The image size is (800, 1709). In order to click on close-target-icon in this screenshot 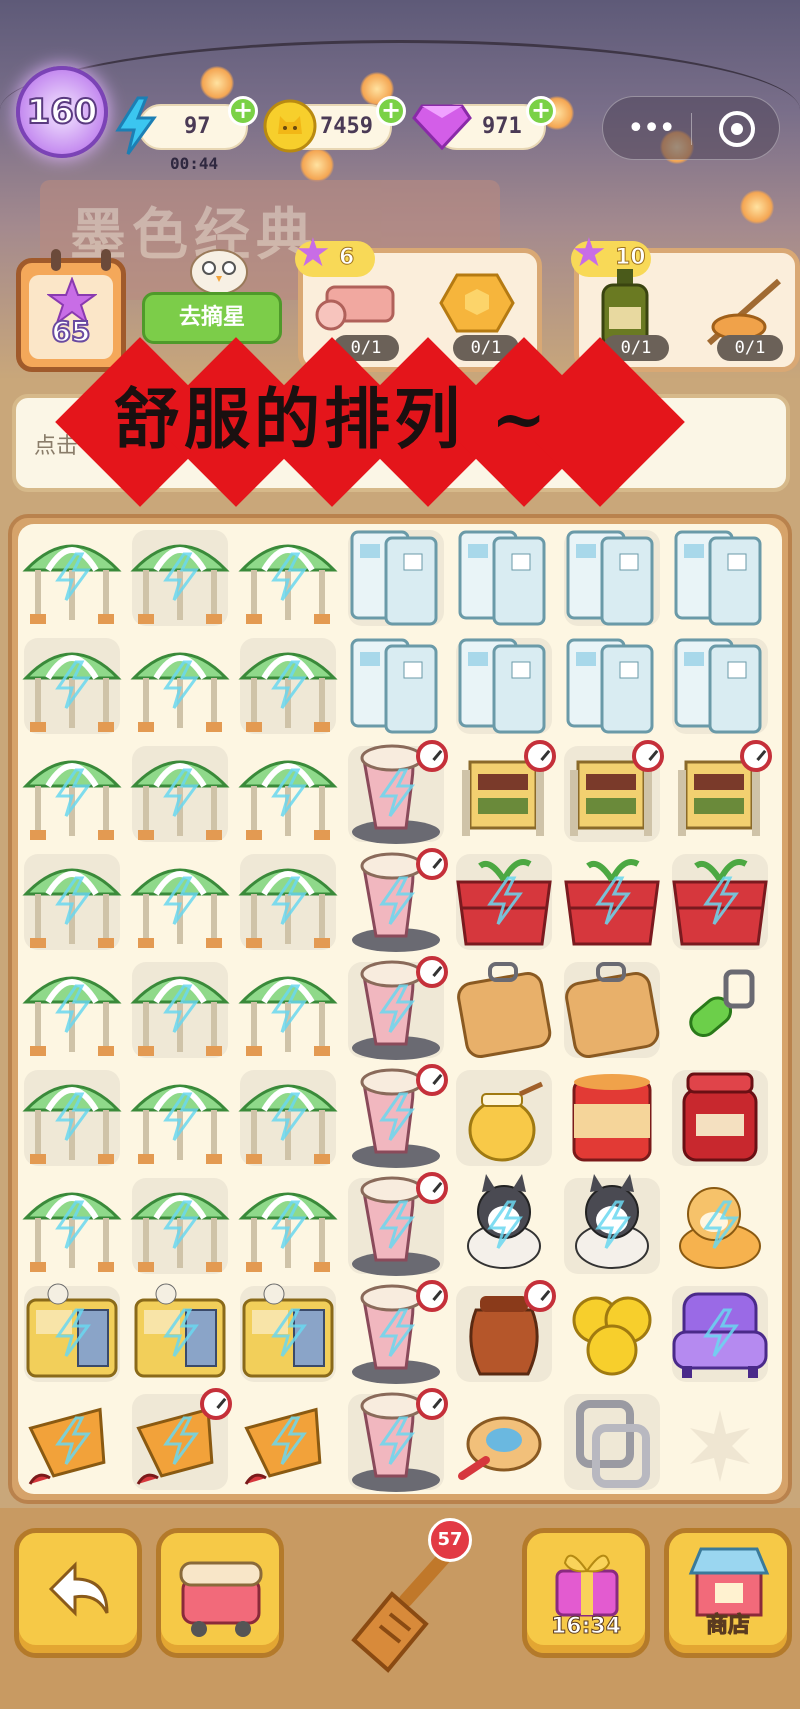, I will do `click(737, 129)`.